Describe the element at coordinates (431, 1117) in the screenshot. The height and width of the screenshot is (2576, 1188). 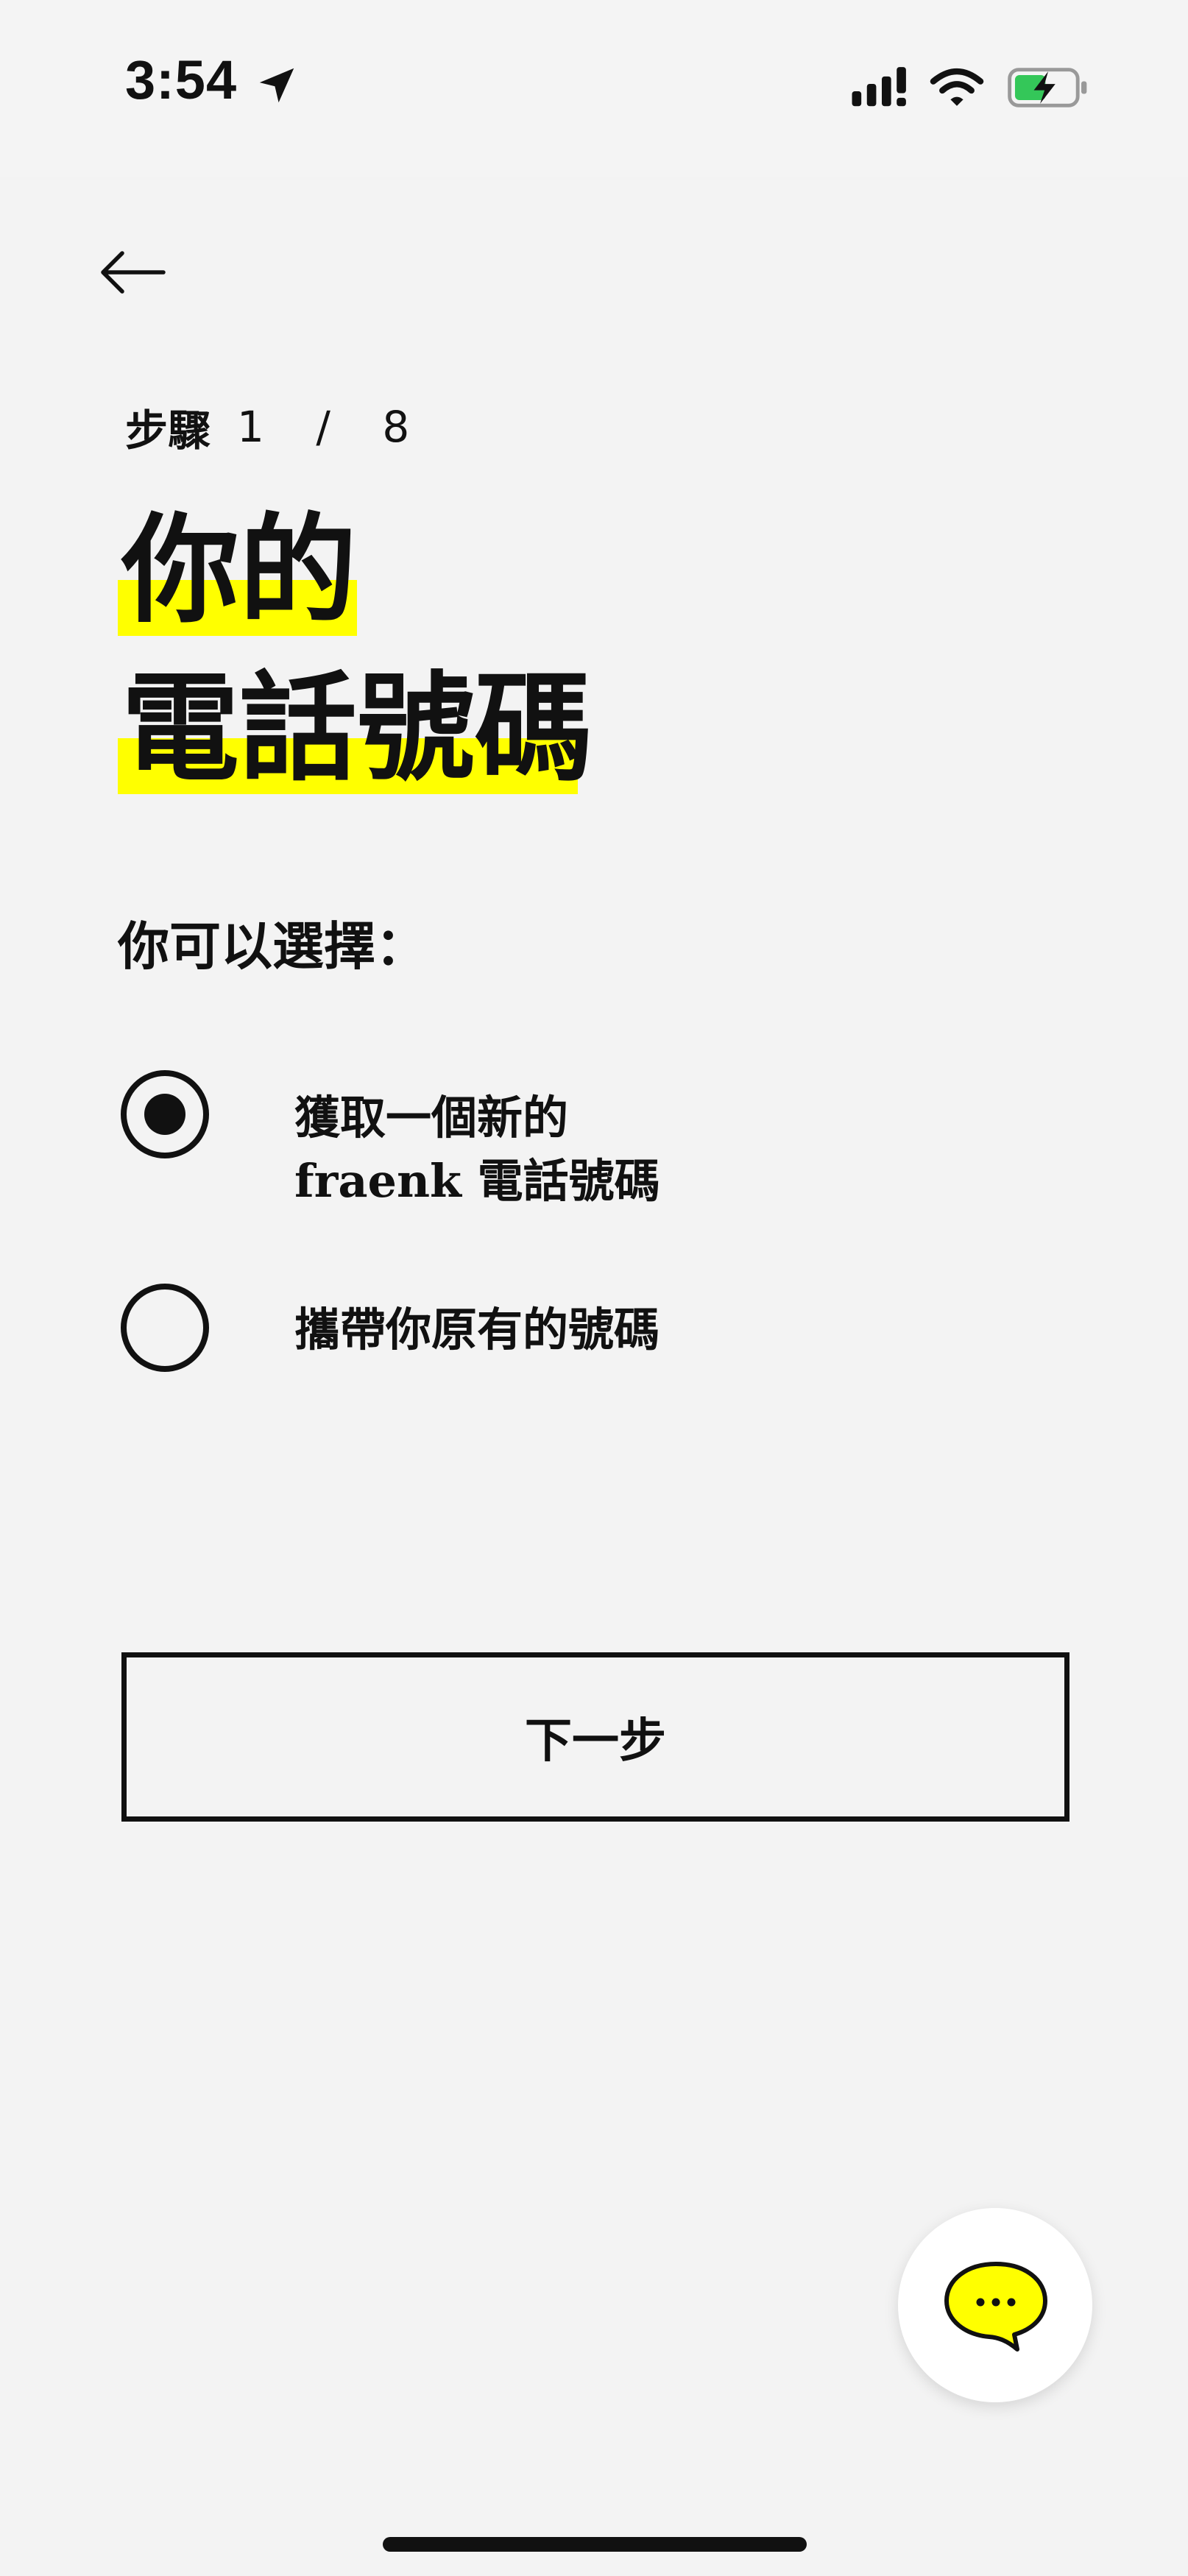
I see `option-new-number-line-1: 獲取一個新的` at that location.